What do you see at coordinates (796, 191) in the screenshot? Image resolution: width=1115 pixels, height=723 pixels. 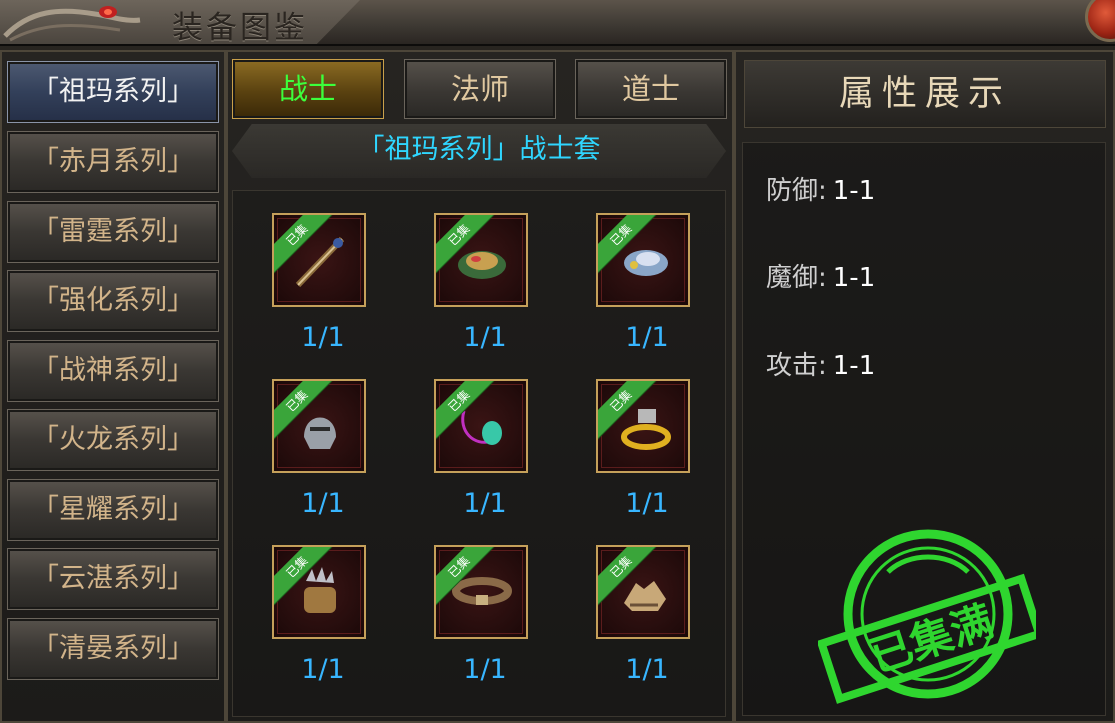 I see `attribute-label: 防御:` at bounding box center [796, 191].